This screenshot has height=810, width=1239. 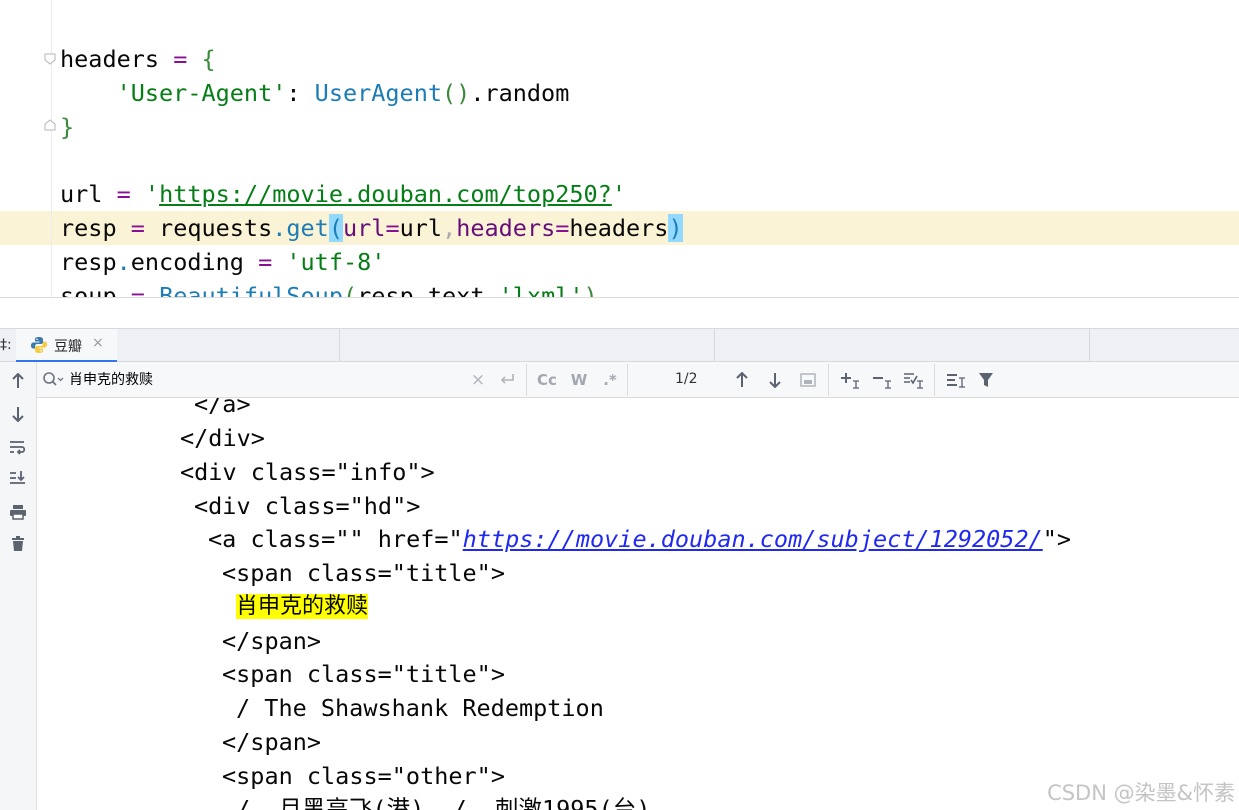 I want to click on watermark: CSDN @染墨&怀素, so click(x=1141, y=793).